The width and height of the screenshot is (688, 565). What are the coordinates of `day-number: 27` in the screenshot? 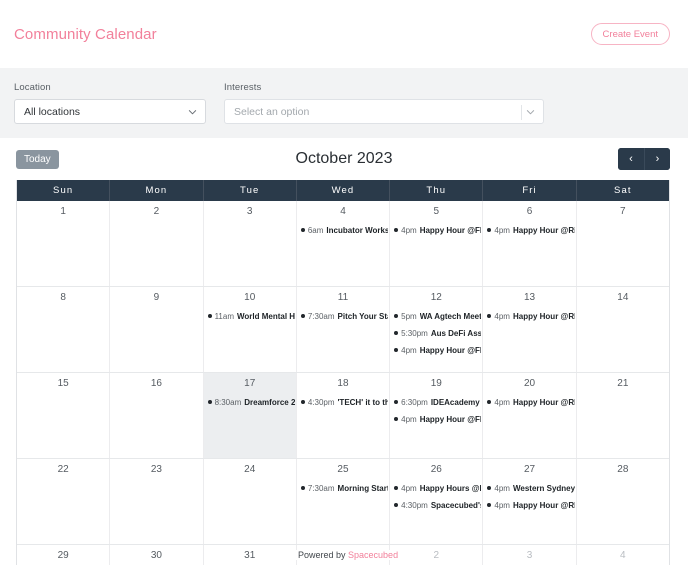 It's located at (529, 469).